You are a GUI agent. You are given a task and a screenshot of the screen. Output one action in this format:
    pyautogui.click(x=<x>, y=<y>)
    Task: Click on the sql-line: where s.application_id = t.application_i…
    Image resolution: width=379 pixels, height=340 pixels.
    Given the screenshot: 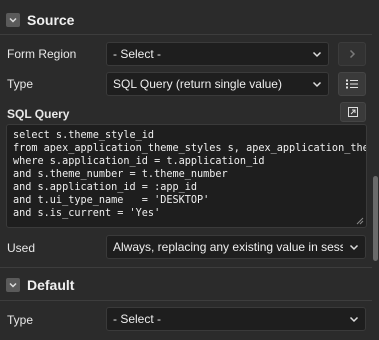 What is the action you would take?
    pyautogui.click(x=139, y=161)
    